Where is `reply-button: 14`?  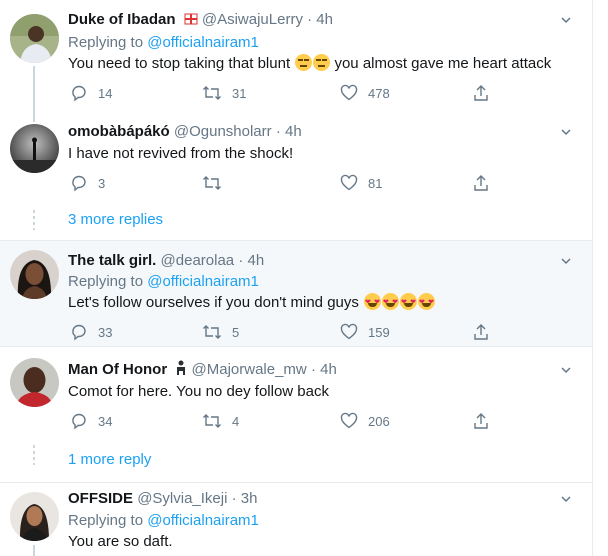
reply-button: 14 is located at coordinates (91, 93).